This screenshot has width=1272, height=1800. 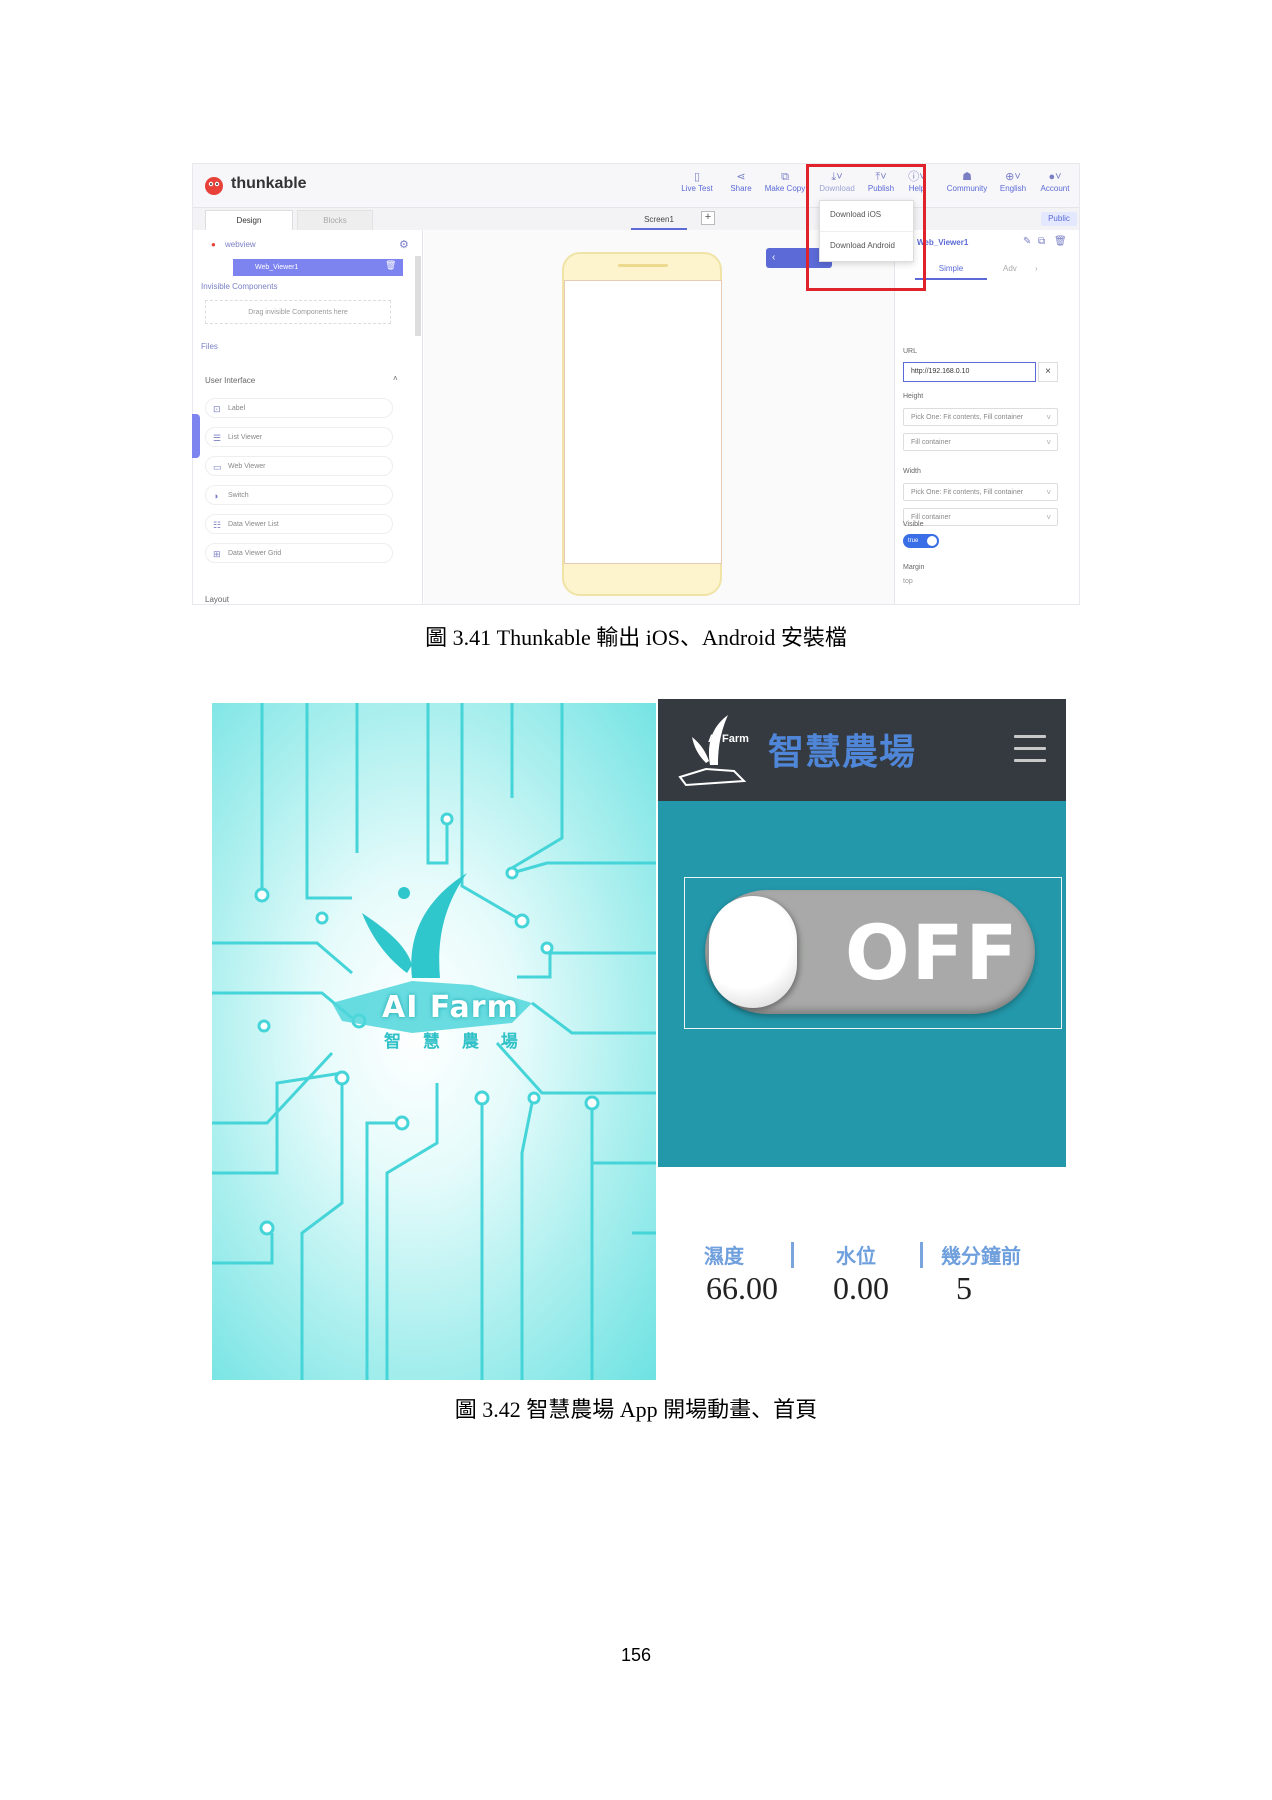 I want to click on palette-item-list-viewer: ☰ List Viewer, so click(x=299, y=437).